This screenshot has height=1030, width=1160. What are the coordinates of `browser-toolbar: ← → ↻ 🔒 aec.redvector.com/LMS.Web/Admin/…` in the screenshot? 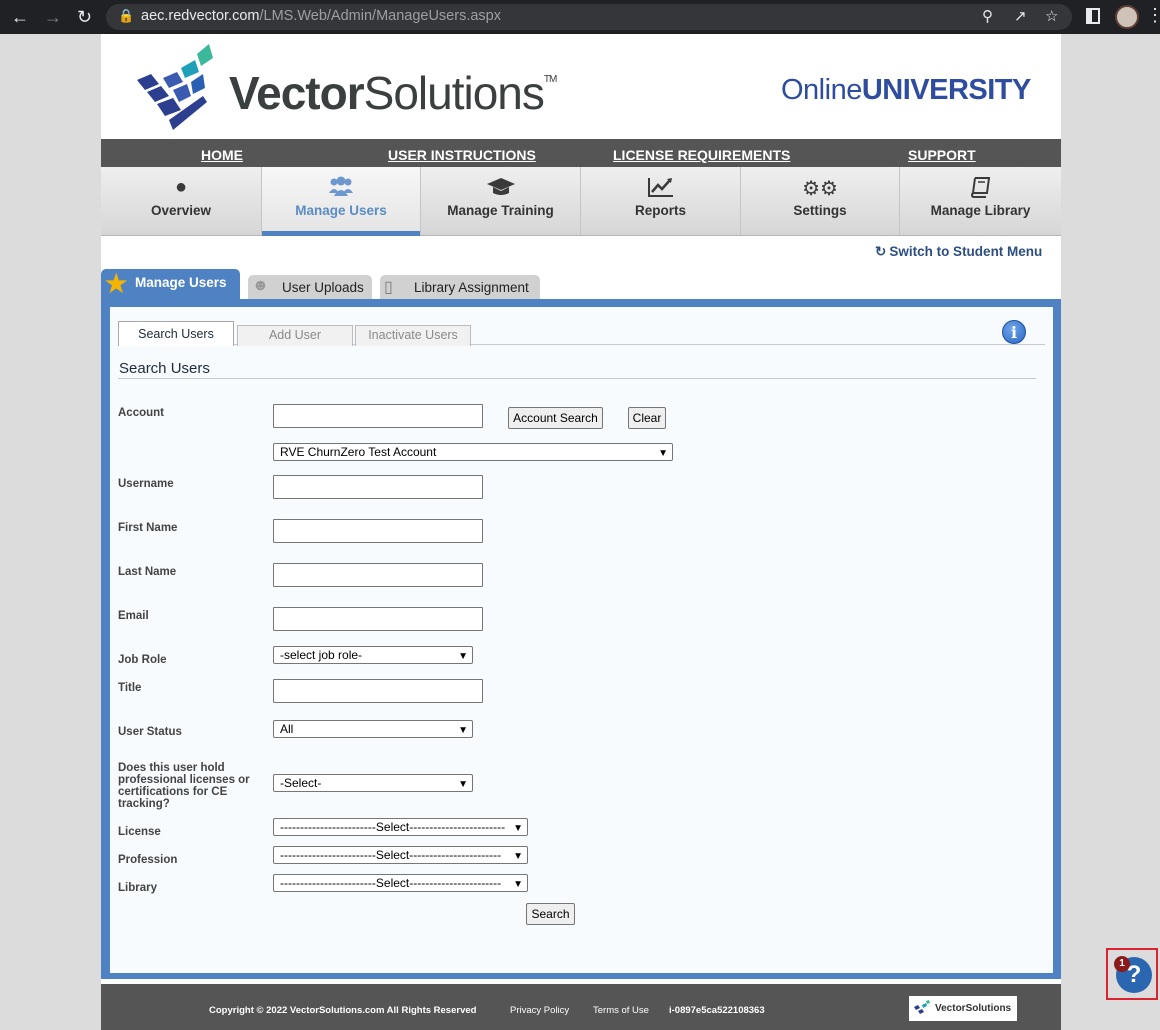 It's located at (580, 17).